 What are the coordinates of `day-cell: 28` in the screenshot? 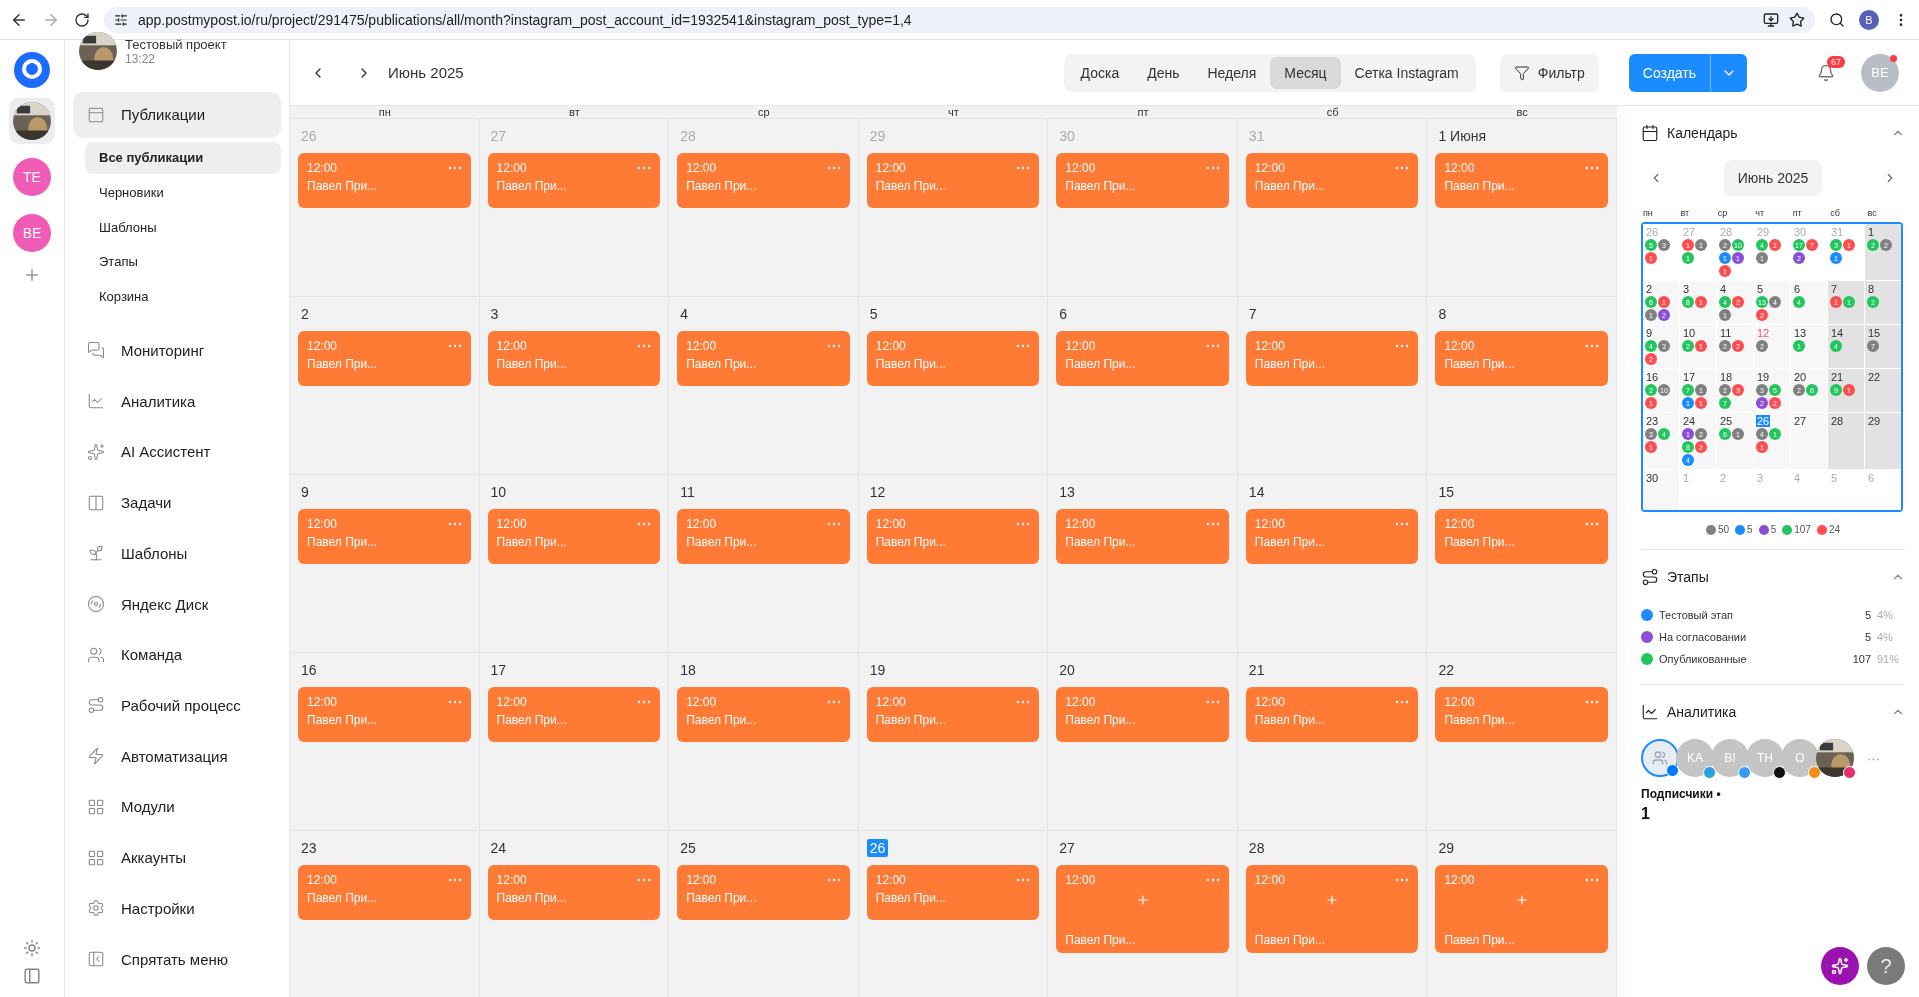 It's located at (1846, 441).